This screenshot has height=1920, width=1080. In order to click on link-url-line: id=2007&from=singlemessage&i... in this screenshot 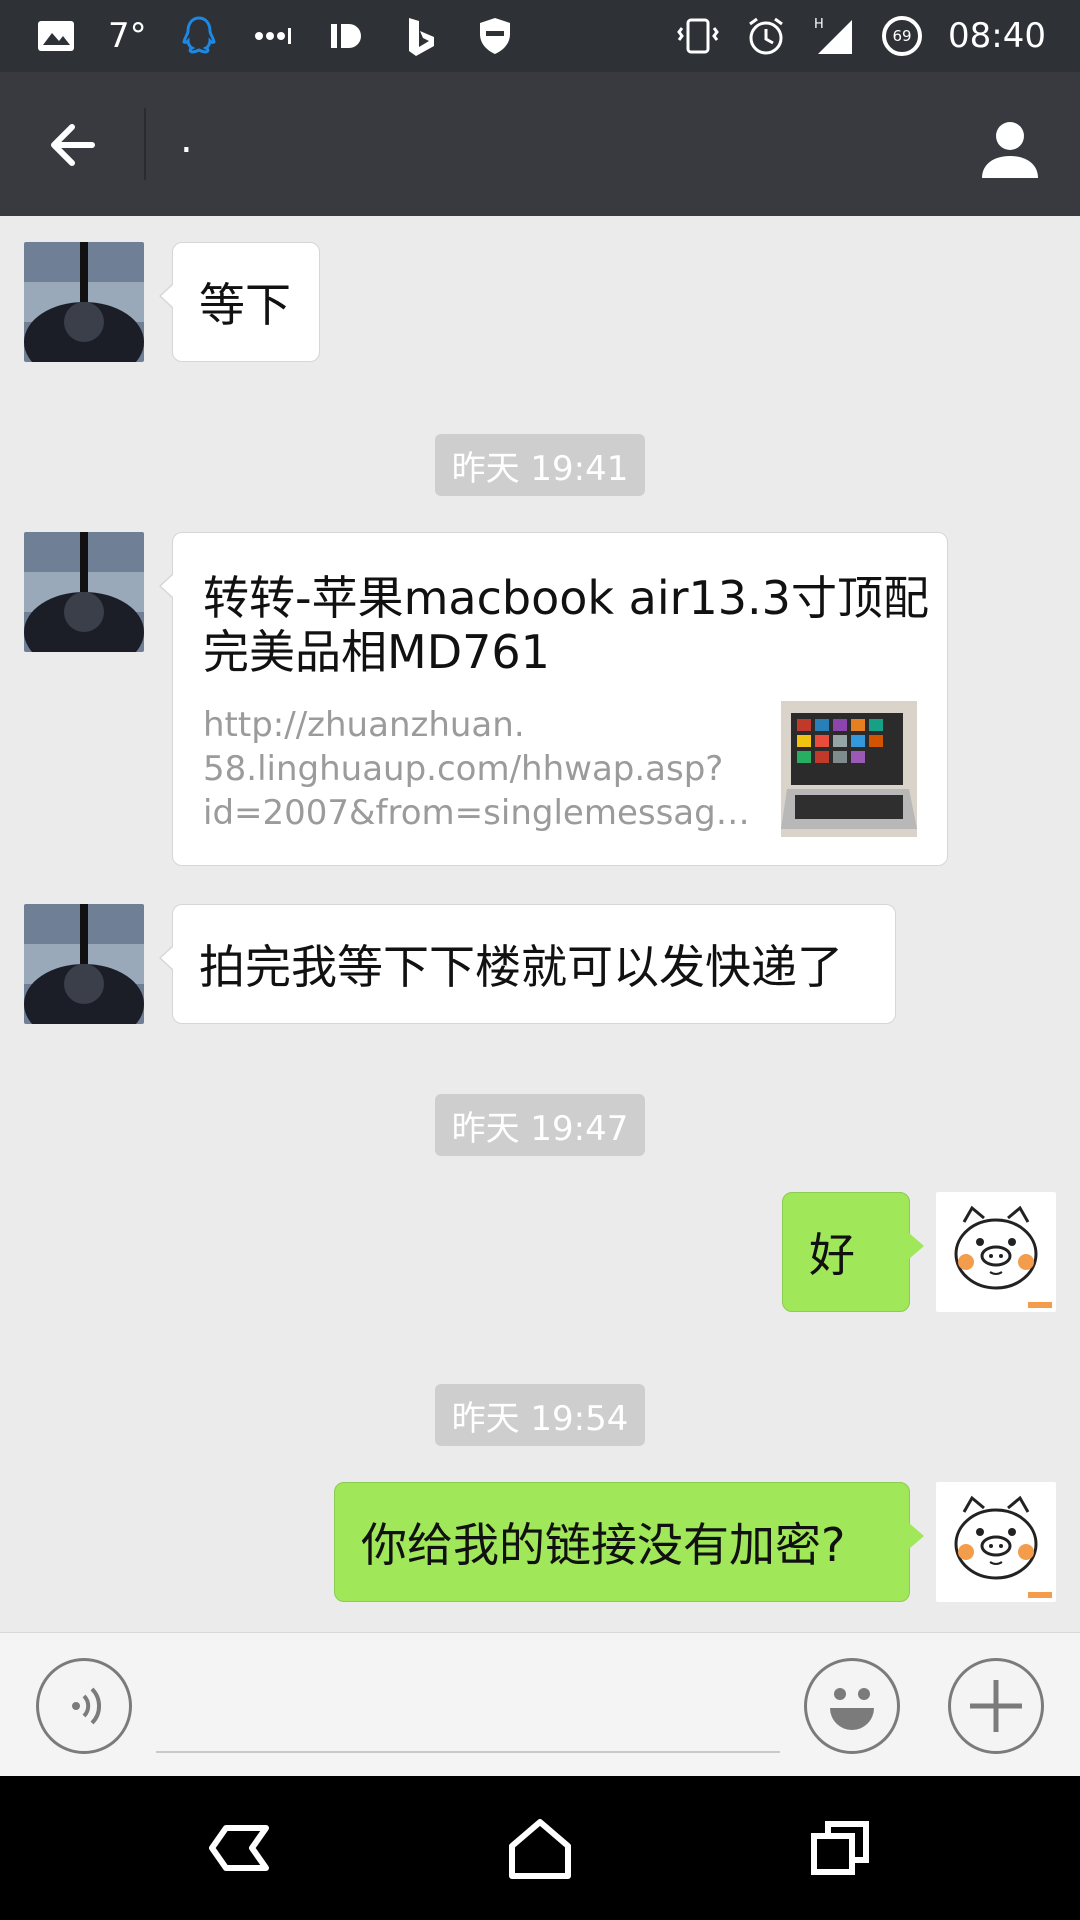, I will do `click(483, 813)`.